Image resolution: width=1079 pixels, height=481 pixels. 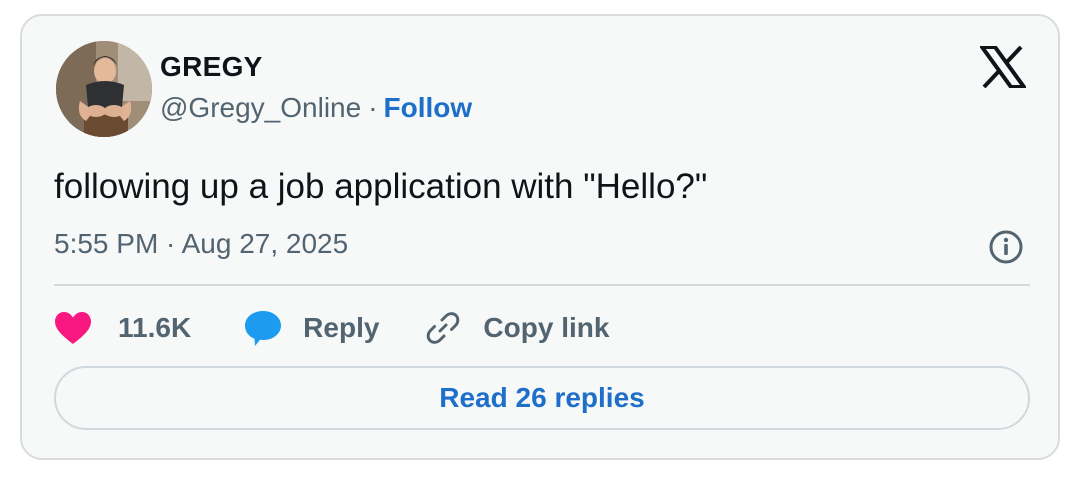 I want to click on like-button: 11.6K, so click(x=122, y=328).